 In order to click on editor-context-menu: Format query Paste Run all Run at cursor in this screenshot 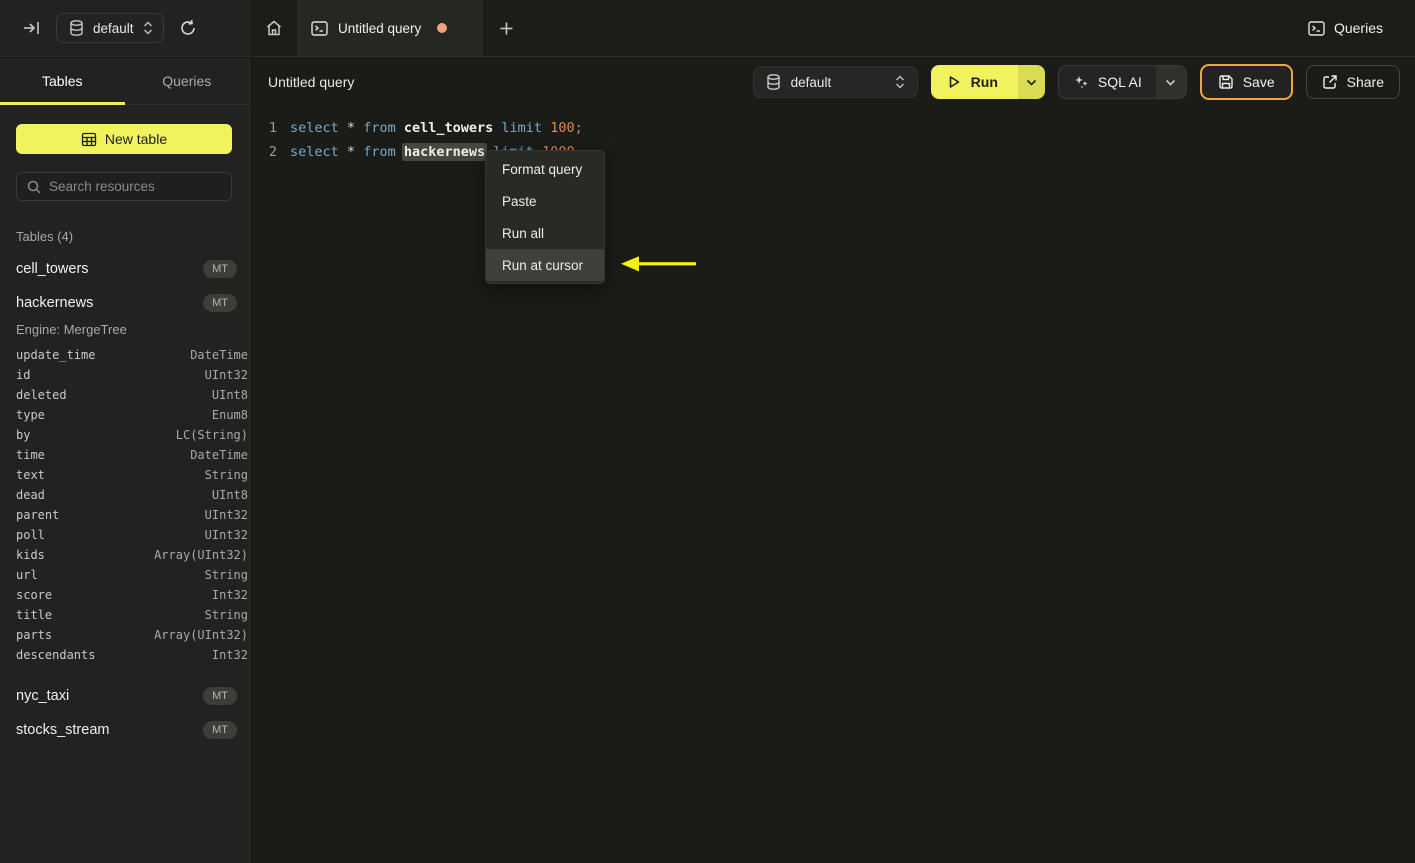, I will do `click(545, 217)`.